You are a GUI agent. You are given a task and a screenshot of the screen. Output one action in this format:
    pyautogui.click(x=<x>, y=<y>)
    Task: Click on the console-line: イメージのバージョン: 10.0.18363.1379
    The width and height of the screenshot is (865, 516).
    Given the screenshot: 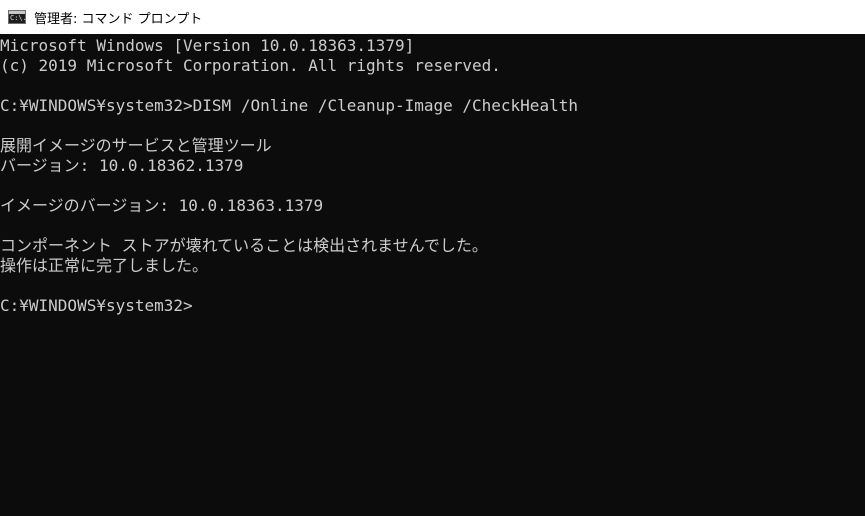 What is the action you would take?
    pyautogui.click(x=162, y=205)
    